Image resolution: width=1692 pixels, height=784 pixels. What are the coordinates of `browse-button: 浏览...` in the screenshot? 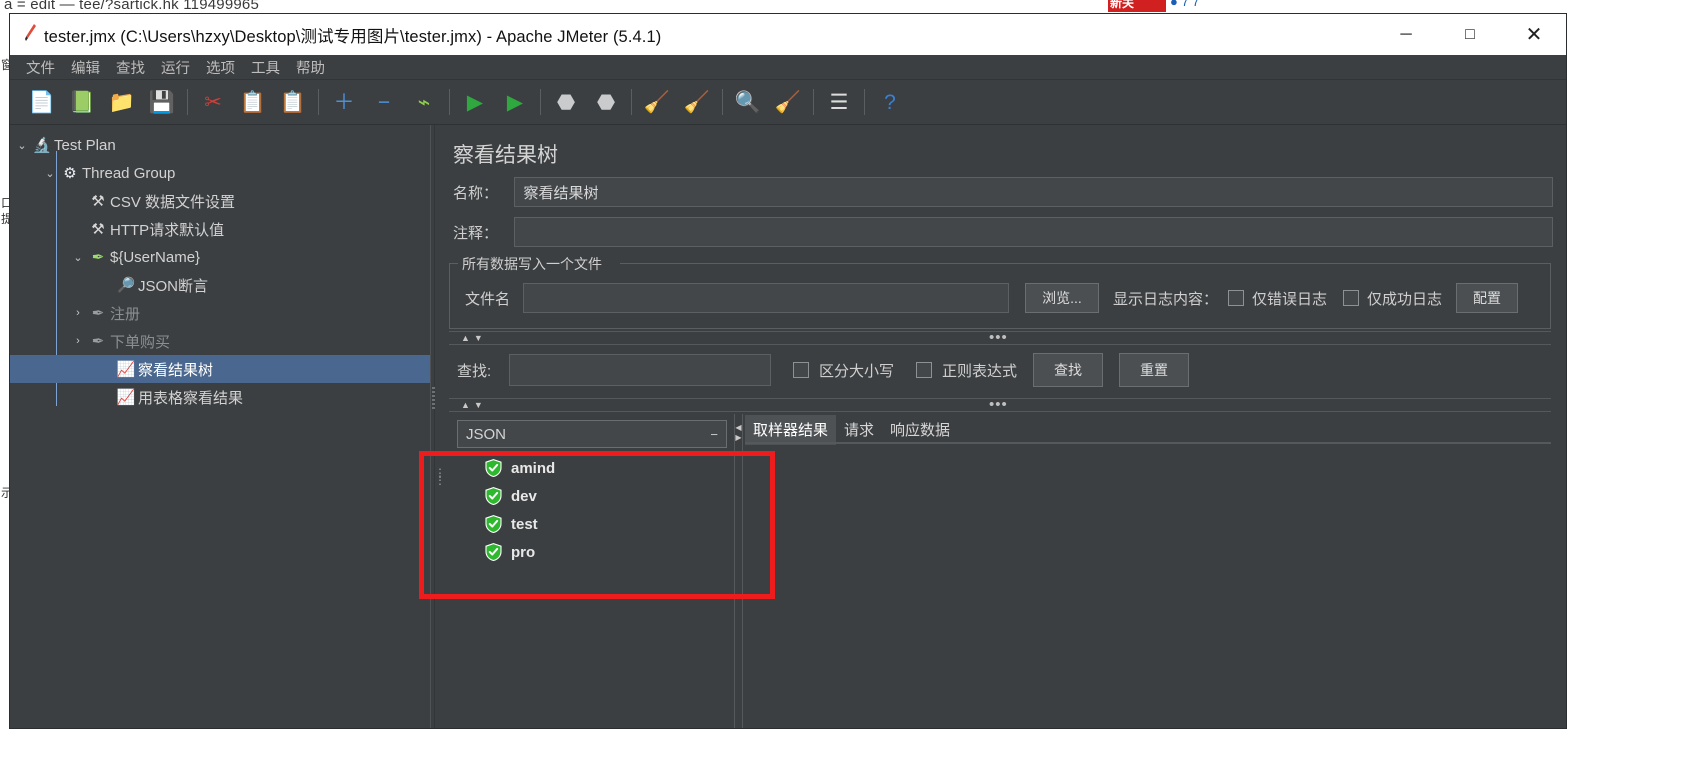 It's located at (1062, 298).